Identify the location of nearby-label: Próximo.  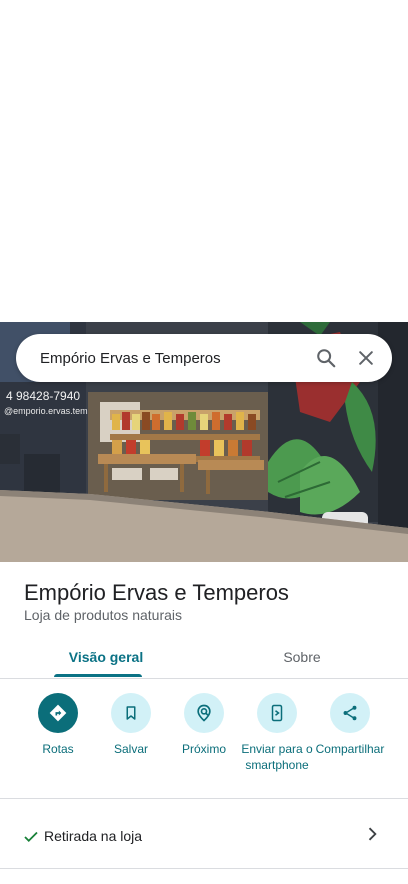
(203, 749).